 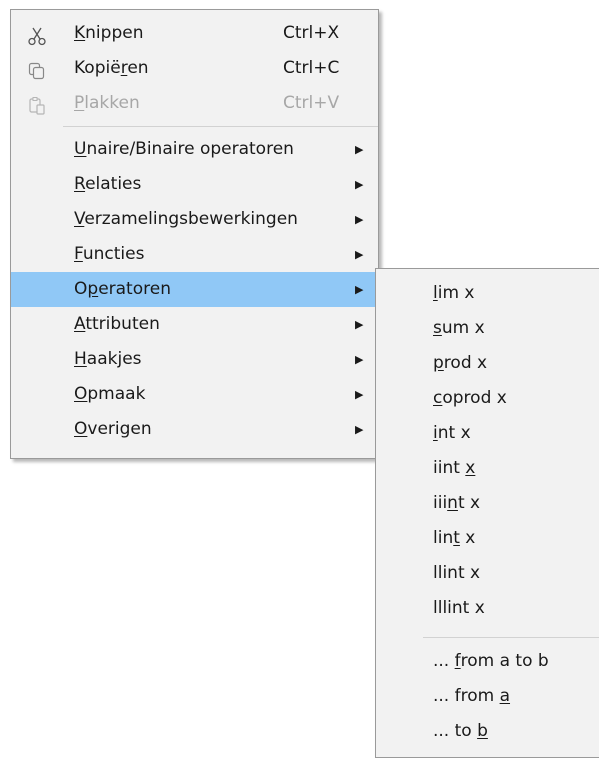 I want to click on paste-shortcut: Ctrl+V, so click(x=311, y=103).